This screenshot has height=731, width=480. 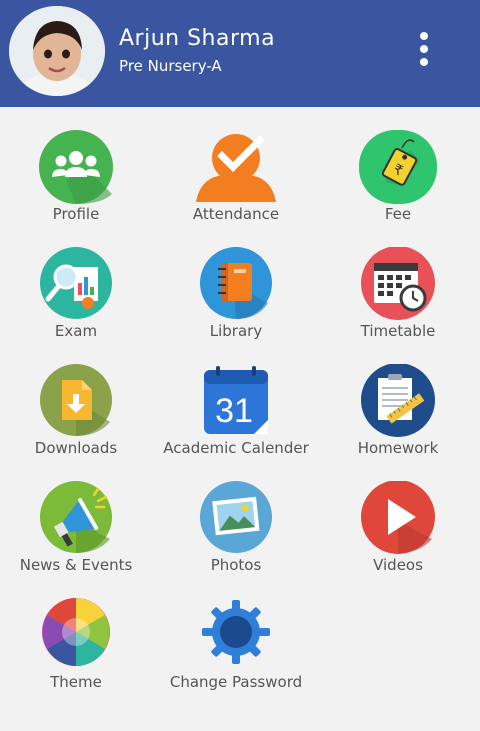 What do you see at coordinates (76, 517) in the screenshot?
I see `news-megaphone-icon` at bounding box center [76, 517].